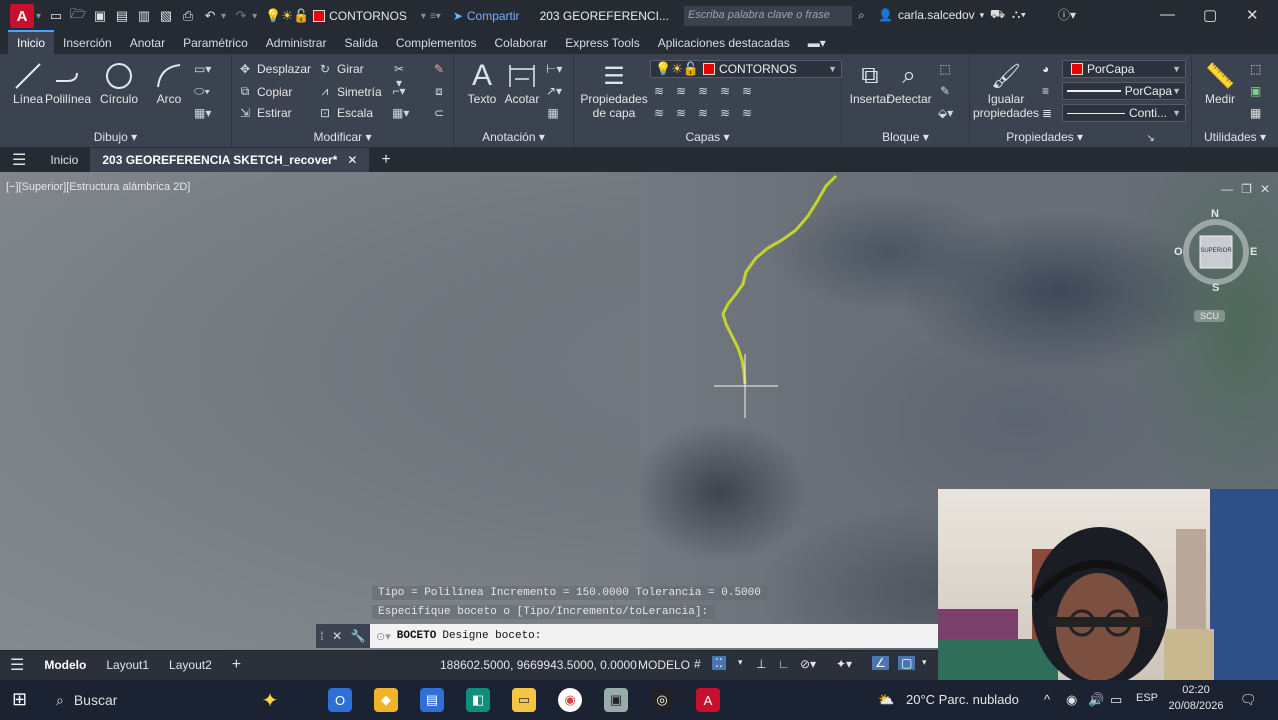  I want to click on object-snap-dropdown-icon: ▾, so click(924, 662).